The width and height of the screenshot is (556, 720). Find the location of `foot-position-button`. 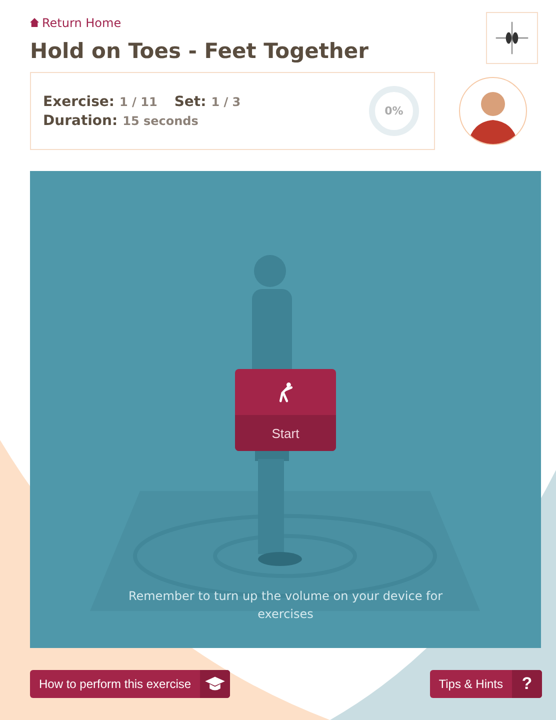

foot-position-button is located at coordinates (512, 38).